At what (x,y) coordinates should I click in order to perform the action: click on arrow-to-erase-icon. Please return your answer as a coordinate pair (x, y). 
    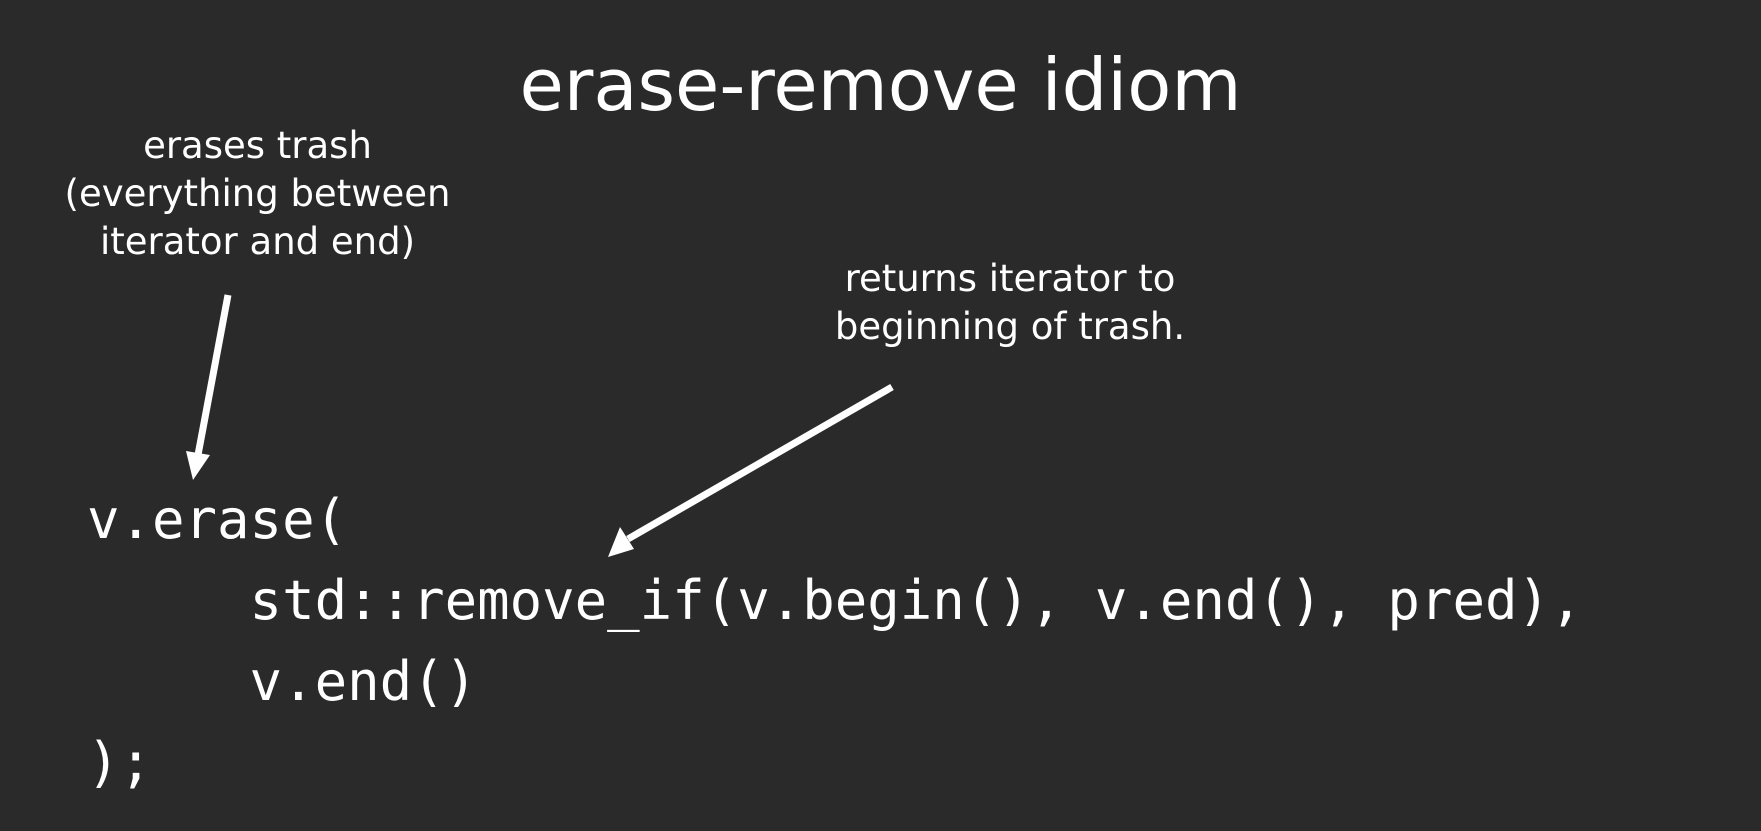
    Looking at the image, I should click on (209, 387).